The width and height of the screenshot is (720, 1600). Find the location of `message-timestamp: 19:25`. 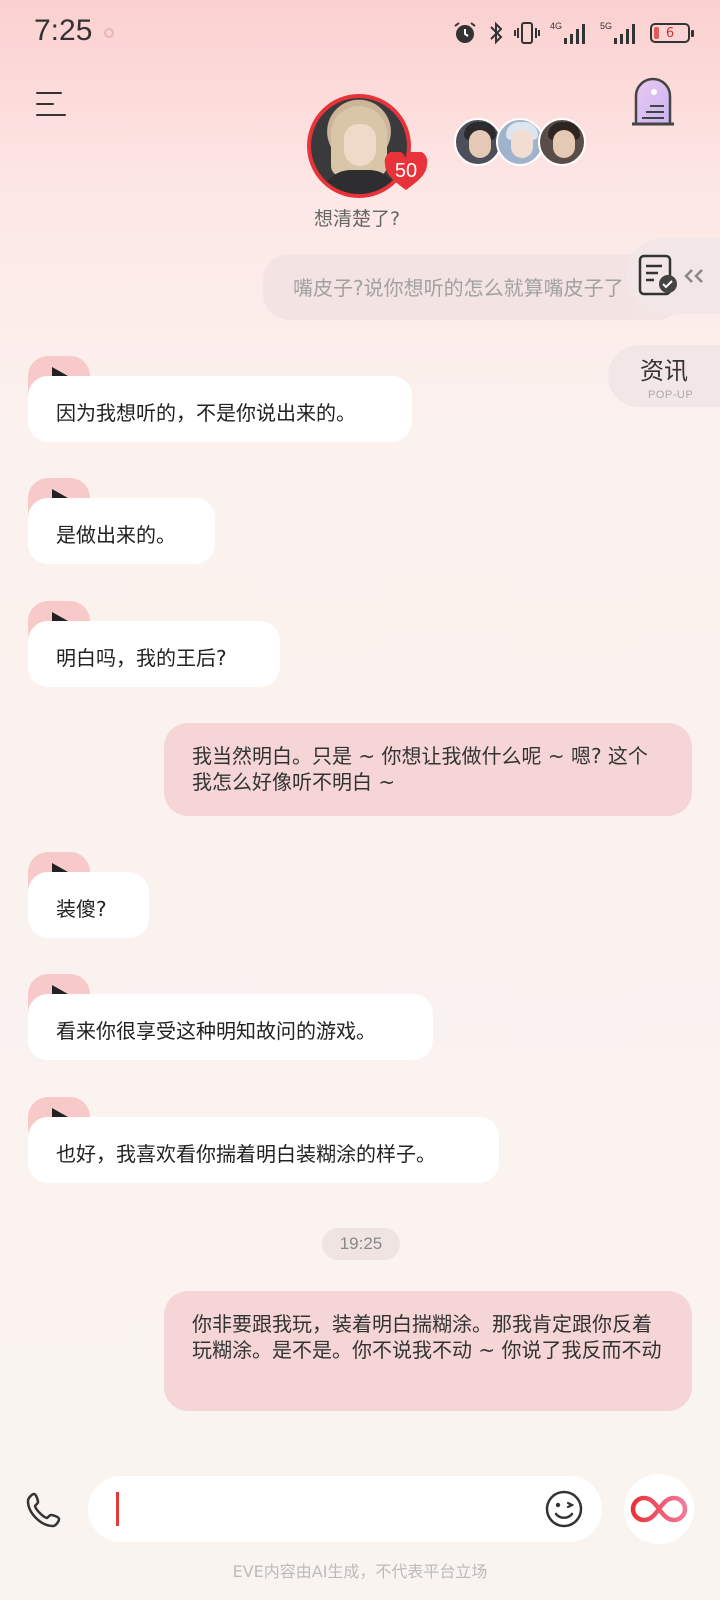

message-timestamp: 19:25 is located at coordinates (361, 1244).